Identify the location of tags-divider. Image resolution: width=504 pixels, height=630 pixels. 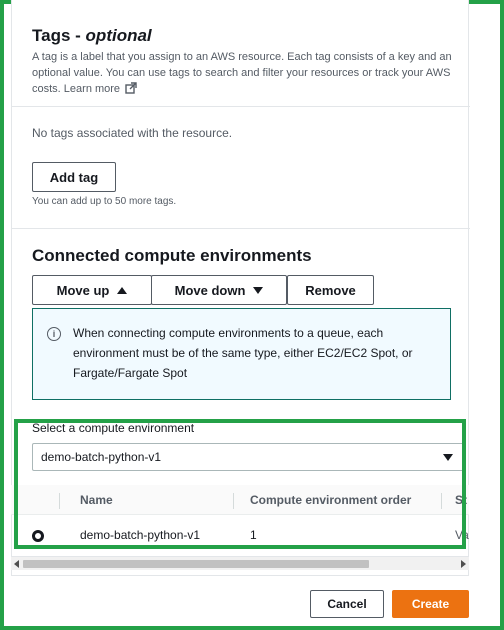
(241, 106).